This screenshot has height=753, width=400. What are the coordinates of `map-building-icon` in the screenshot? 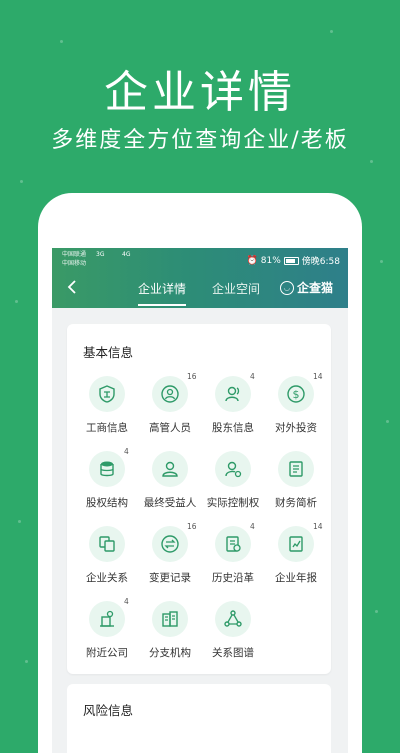 It's located at (107, 619).